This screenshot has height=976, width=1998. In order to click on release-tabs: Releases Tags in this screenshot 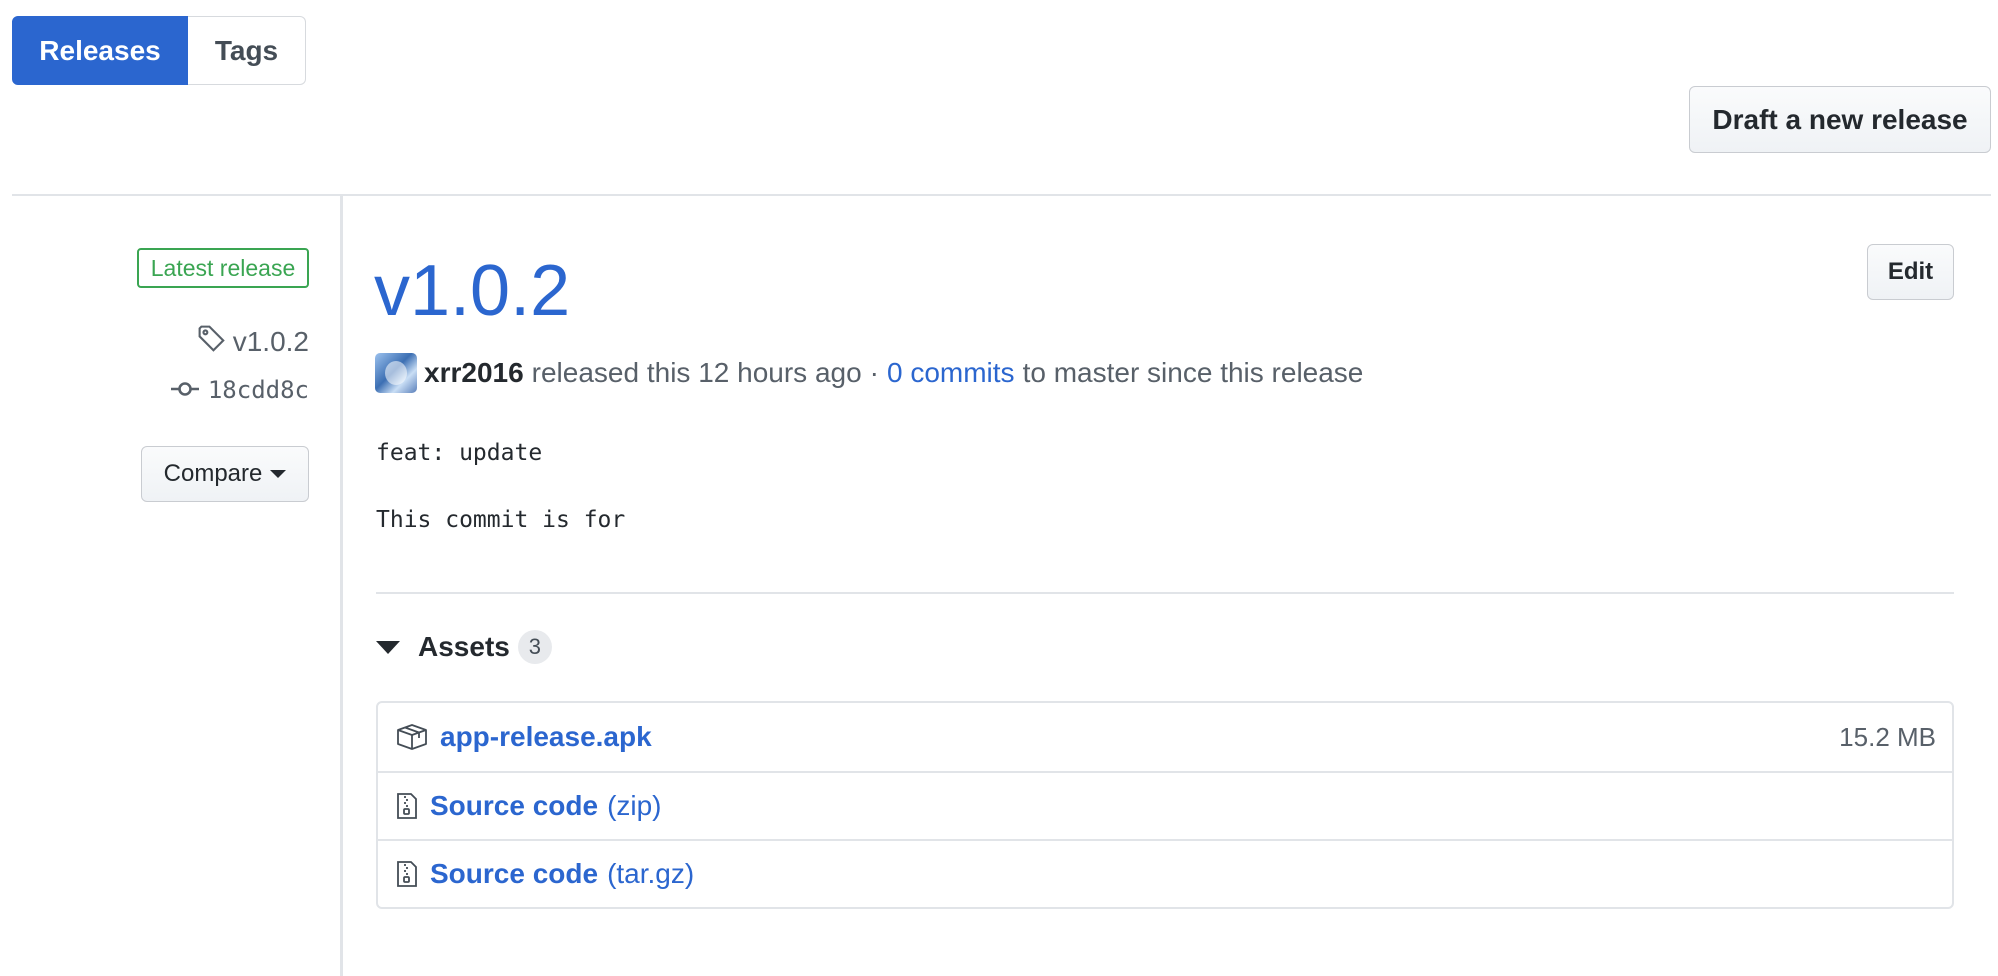, I will do `click(159, 50)`.